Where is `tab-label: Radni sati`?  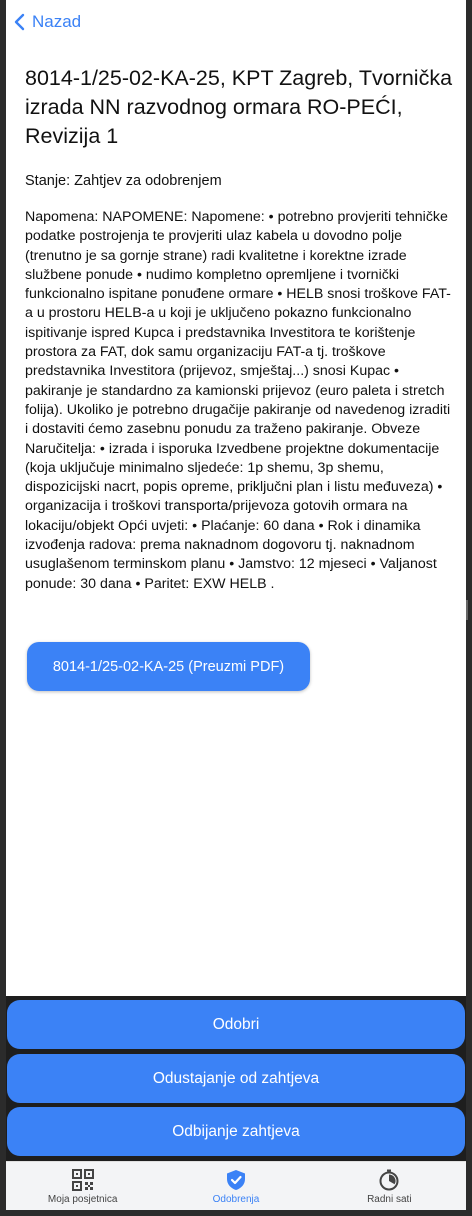
tab-label: Radni sati is located at coordinates (389, 1199).